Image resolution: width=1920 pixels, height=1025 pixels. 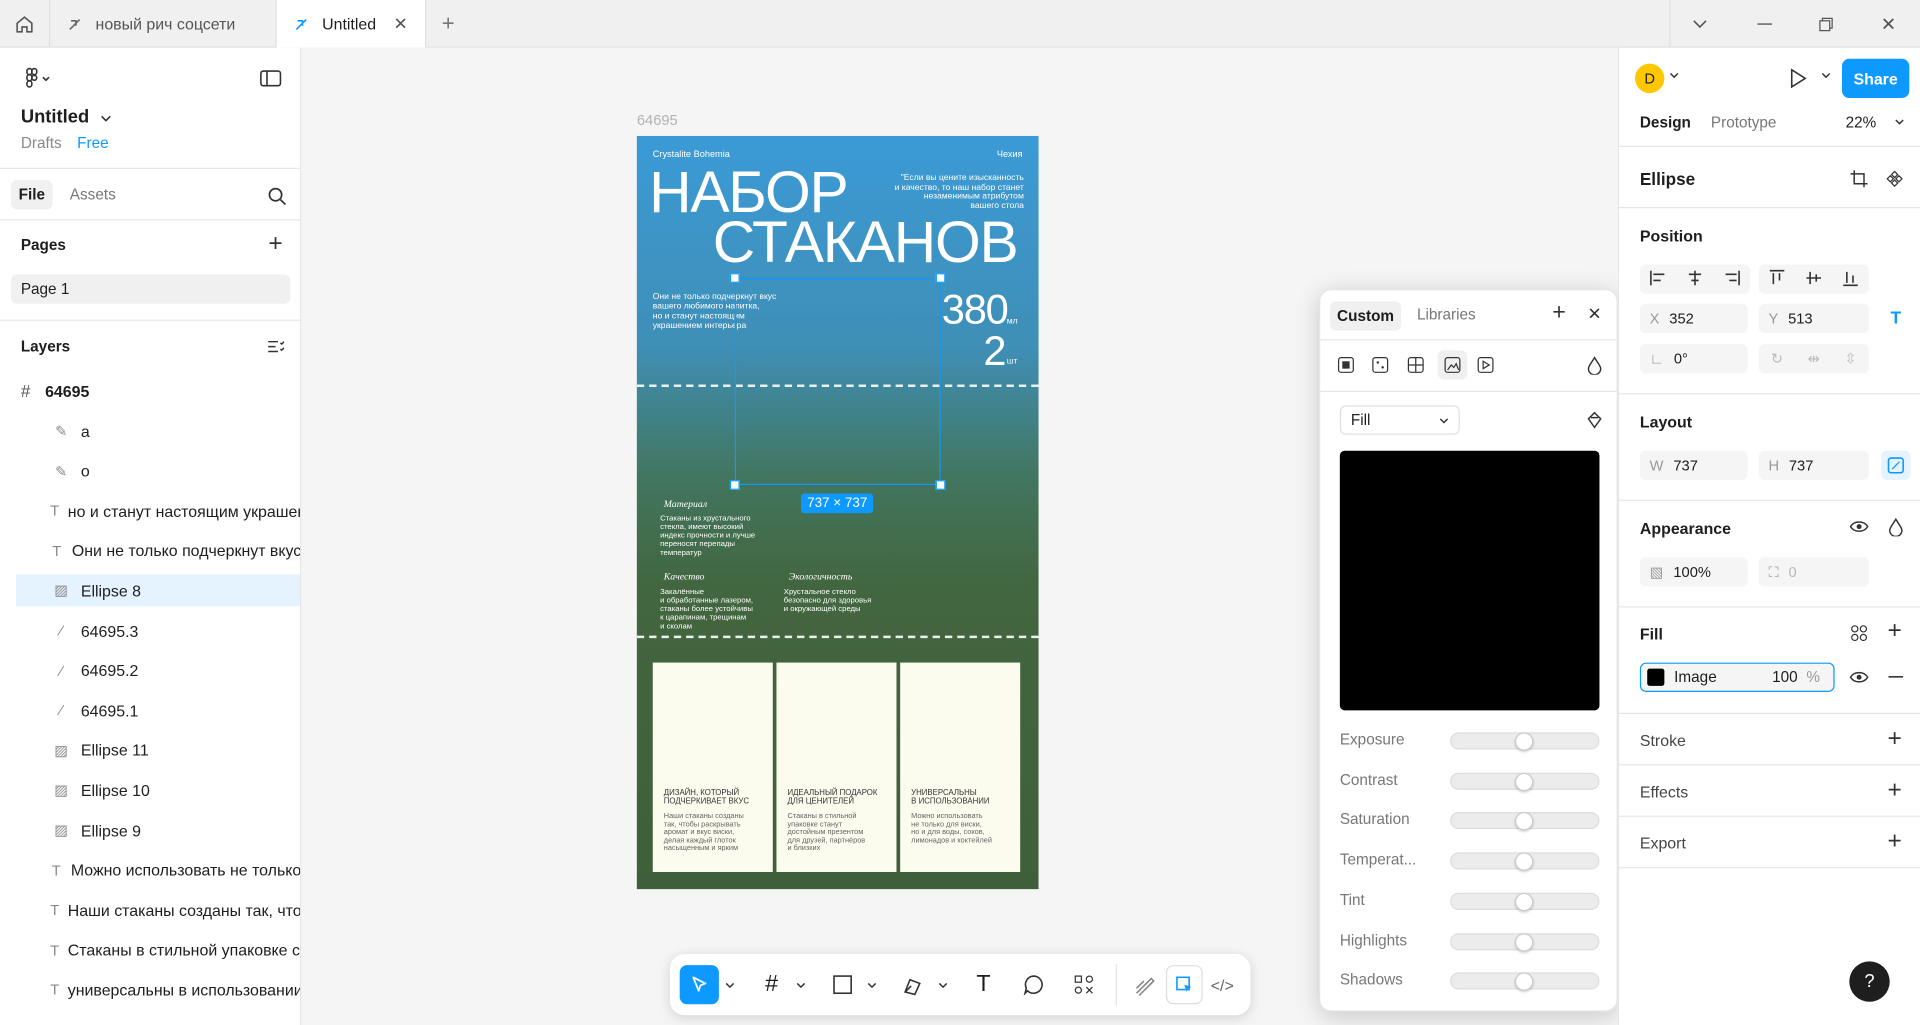 I want to click on fill-opacity: 100, so click(x=1789, y=677).